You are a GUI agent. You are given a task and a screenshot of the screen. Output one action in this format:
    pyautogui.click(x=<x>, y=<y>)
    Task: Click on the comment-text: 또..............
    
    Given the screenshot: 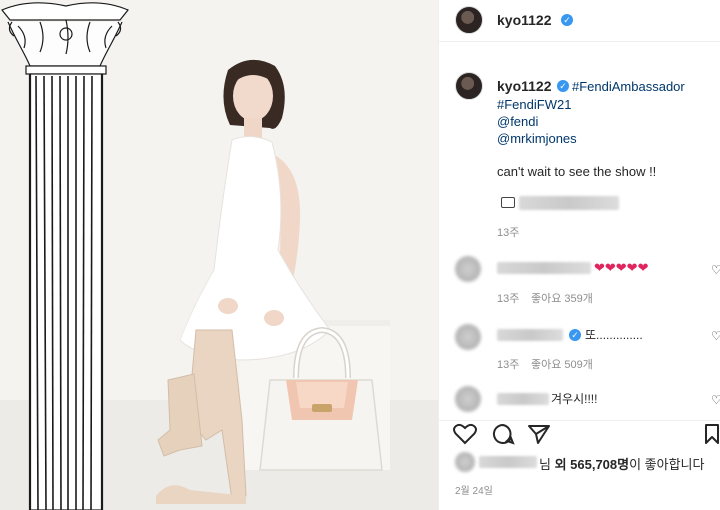 What is the action you would take?
    pyautogui.click(x=614, y=335)
    